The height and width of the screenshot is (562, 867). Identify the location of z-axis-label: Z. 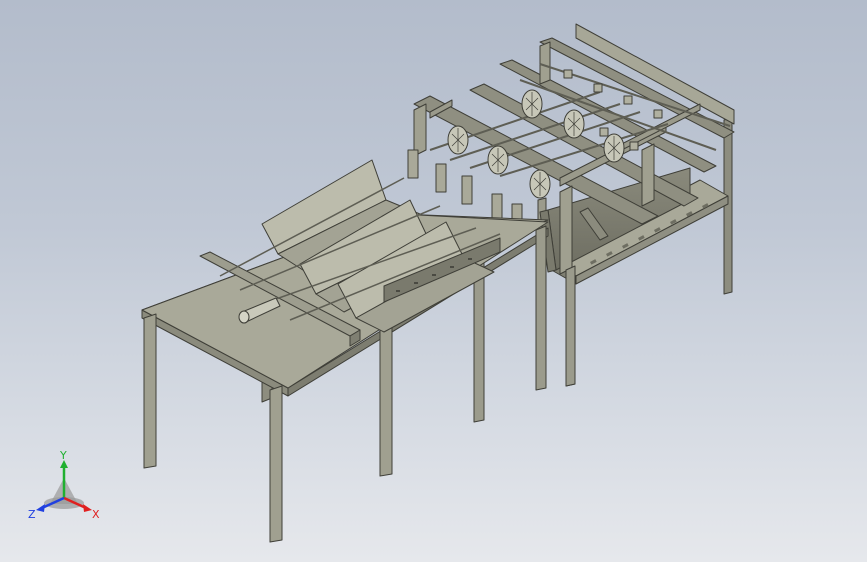
(32, 514).